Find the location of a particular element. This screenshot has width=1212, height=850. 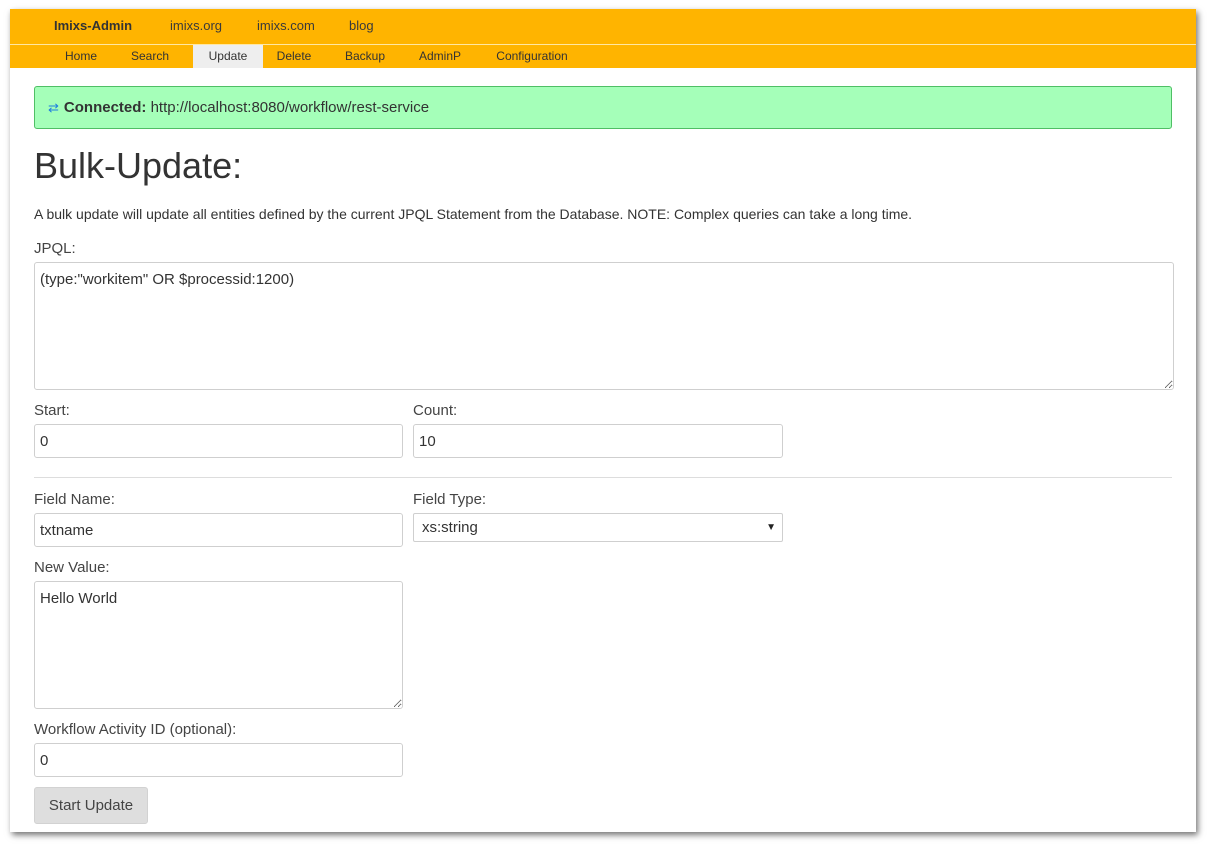

exchange-icon: ⇄ is located at coordinates (53, 107).